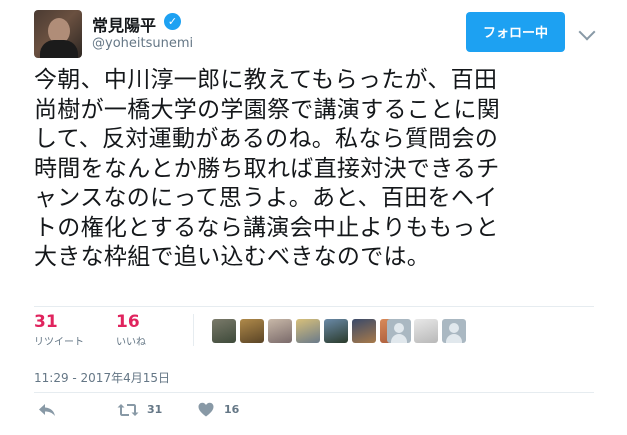  What do you see at coordinates (58, 34) in the screenshot?
I see `author-avatar` at bounding box center [58, 34].